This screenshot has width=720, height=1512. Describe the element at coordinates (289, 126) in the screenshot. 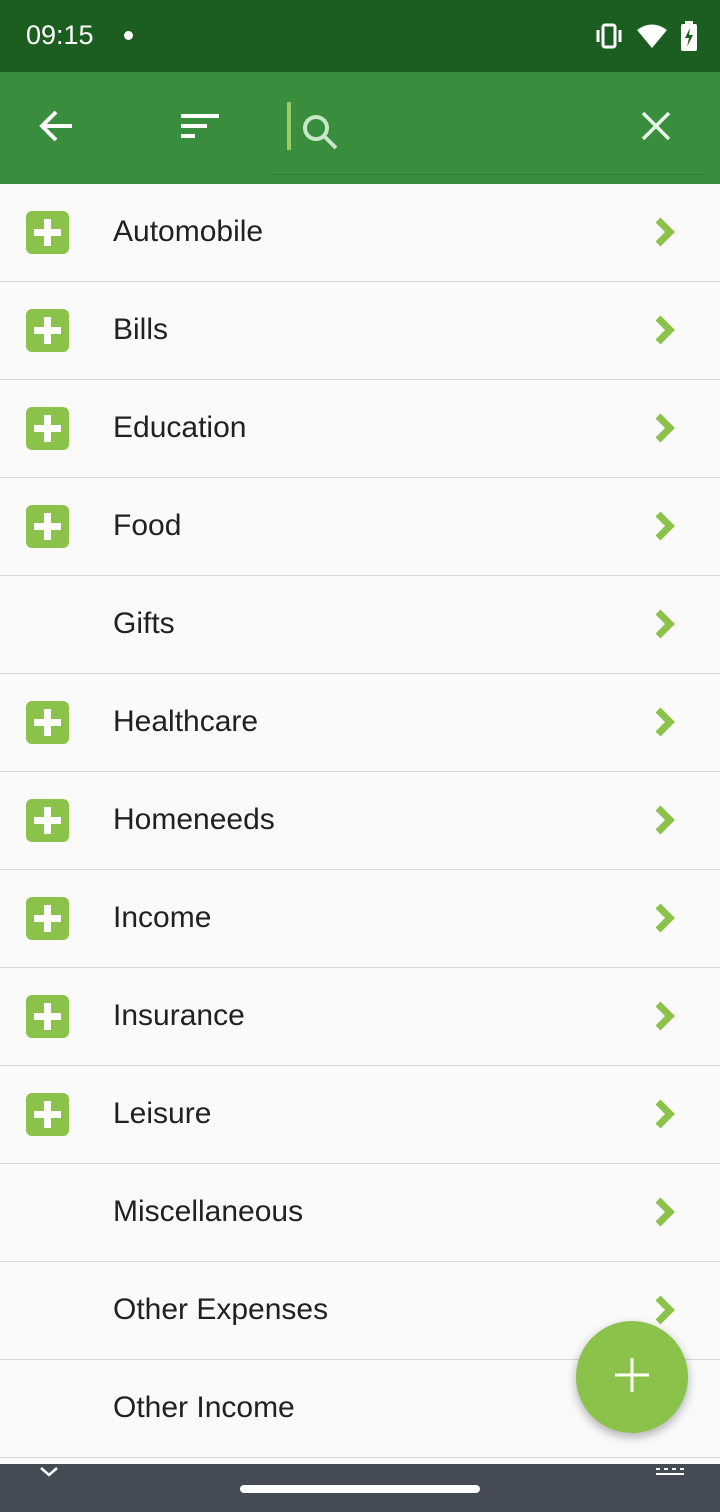

I see `text-cursor` at that location.